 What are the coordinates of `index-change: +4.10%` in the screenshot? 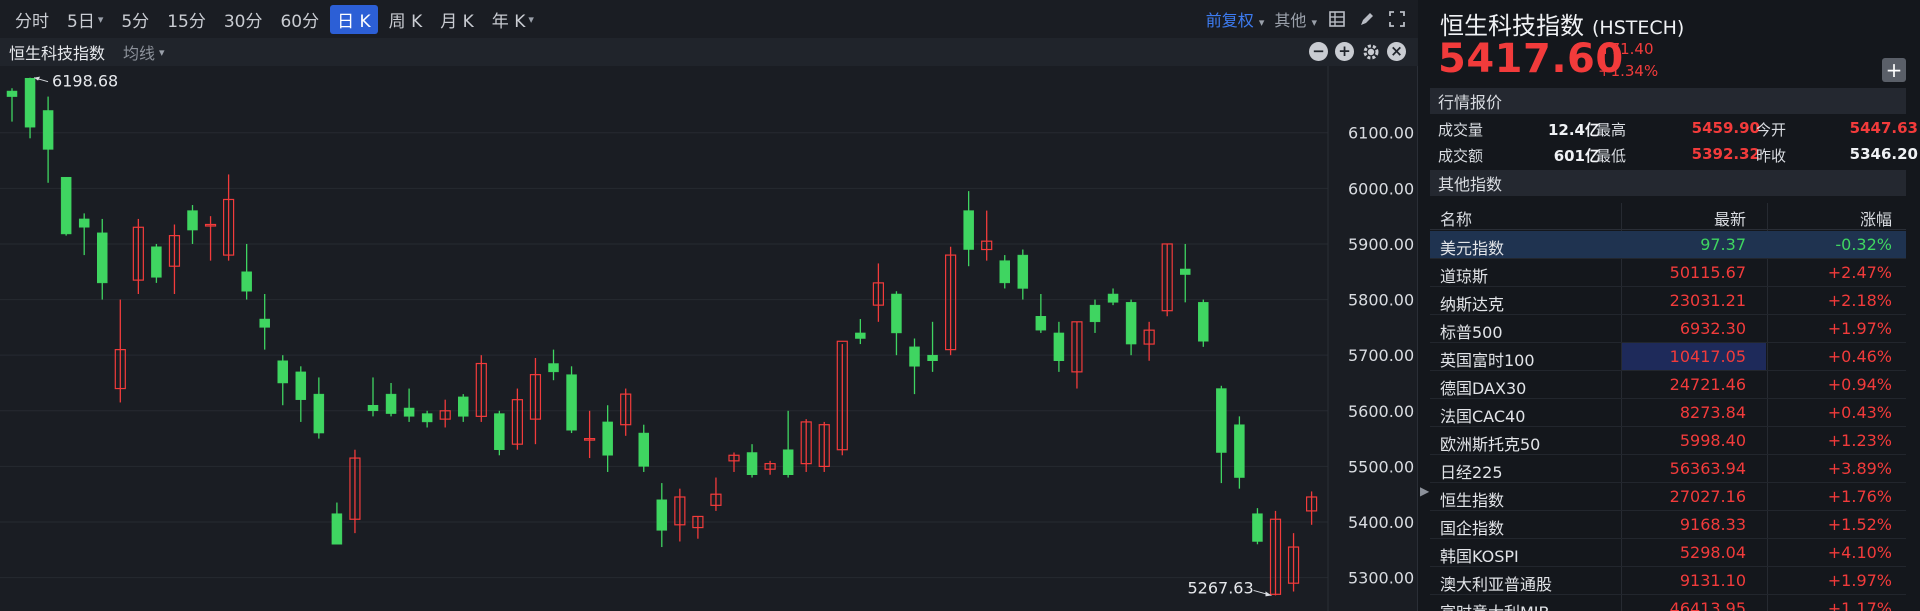 It's located at (1859, 552).